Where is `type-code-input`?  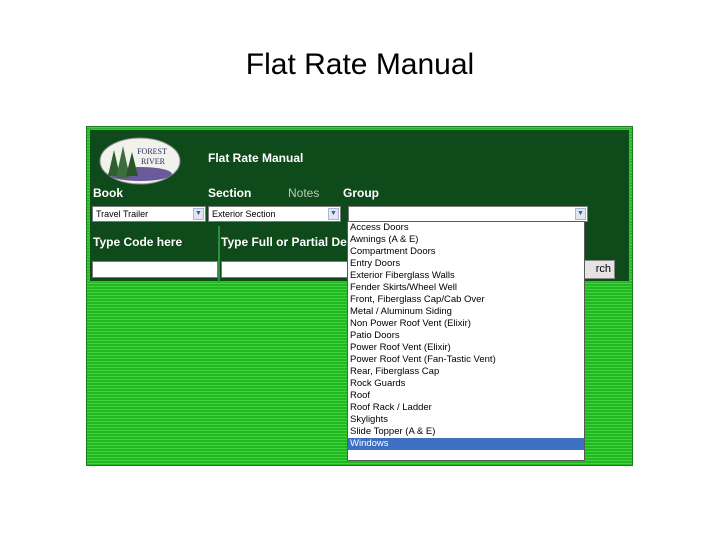 type-code-input is located at coordinates (155, 269).